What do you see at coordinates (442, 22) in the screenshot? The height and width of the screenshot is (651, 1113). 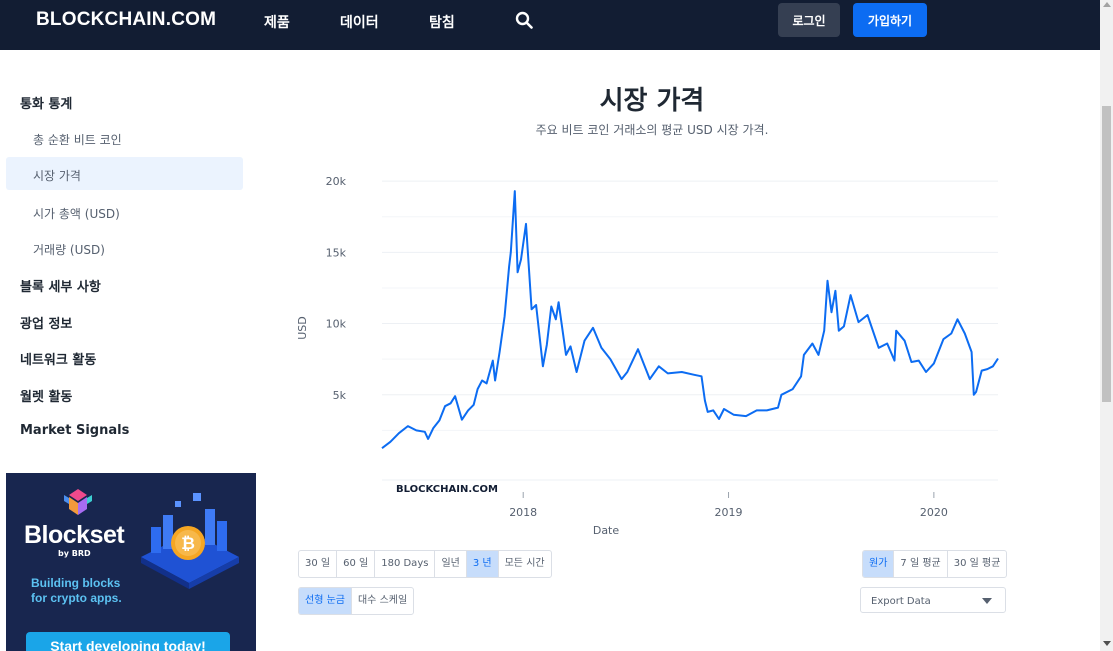 I see `nav-explorer: 탐침` at bounding box center [442, 22].